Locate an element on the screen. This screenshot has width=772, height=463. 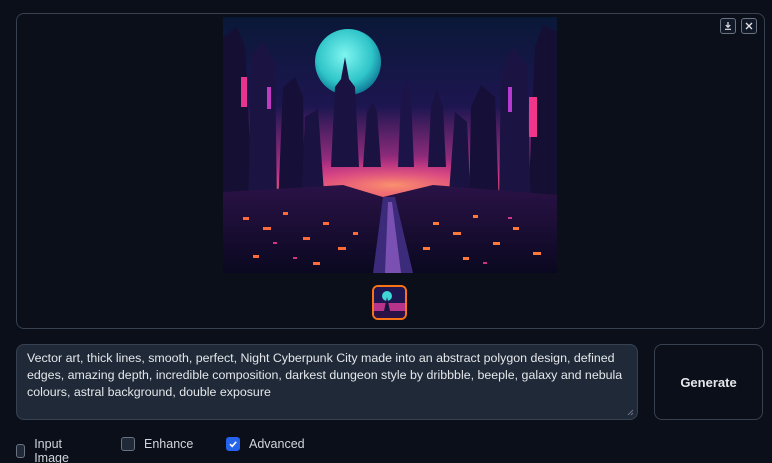
input-image-checkbox: Input Image is located at coordinates (45, 450).